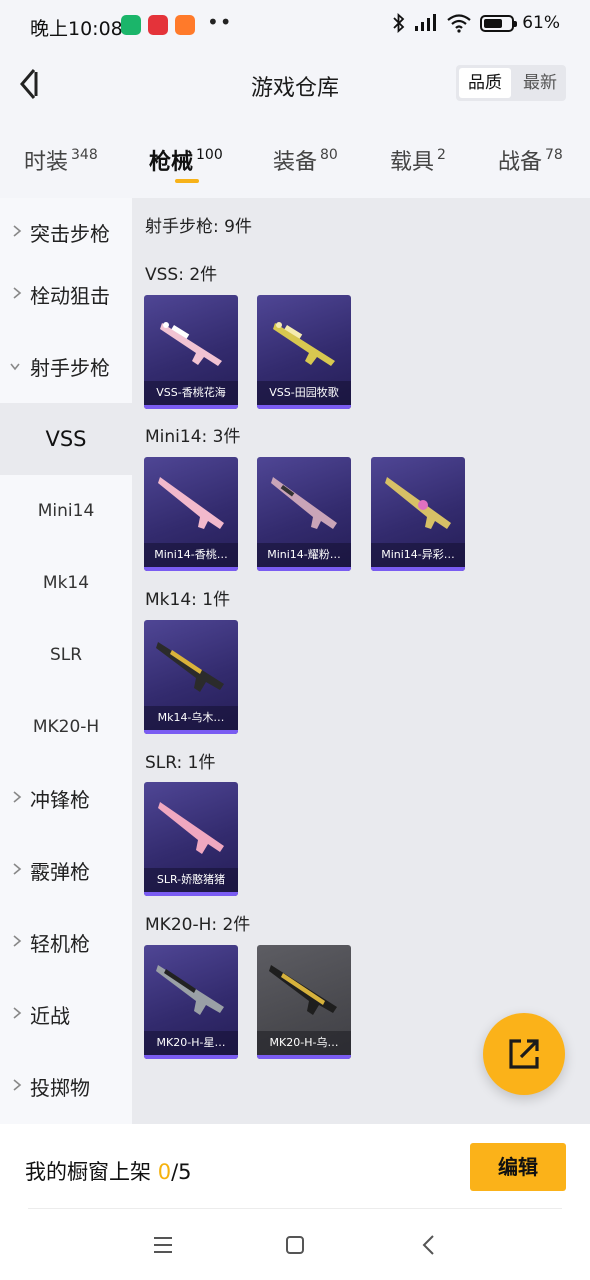 This screenshot has width=590, height=1280. I want to click on group-title: VSS: 2件, so click(181, 275).